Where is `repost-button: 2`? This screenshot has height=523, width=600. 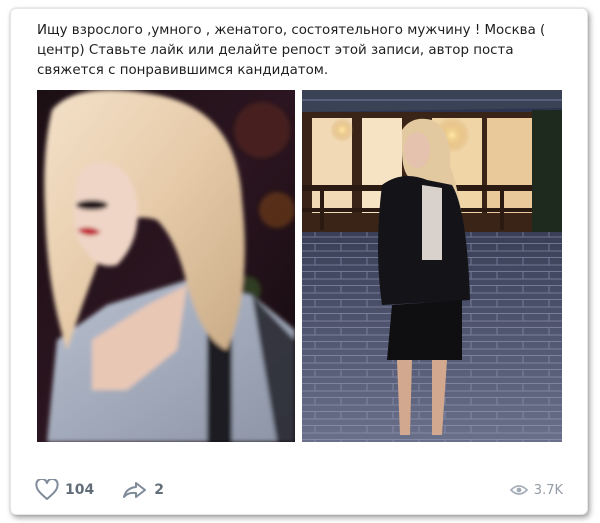
repost-button: 2 is located at coordinates (143, 490).